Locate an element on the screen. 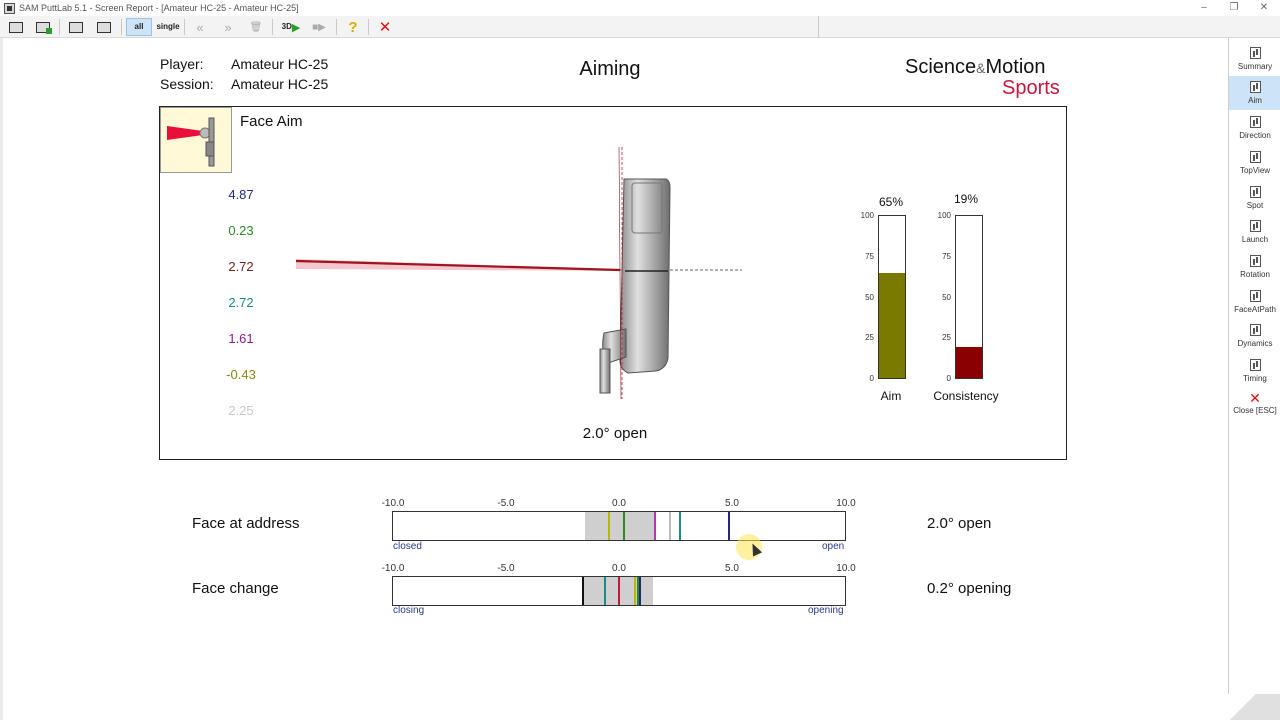 The image size is (1280, 720). play-3d-button: 3D ▶ is located at coordinates (291, 27).